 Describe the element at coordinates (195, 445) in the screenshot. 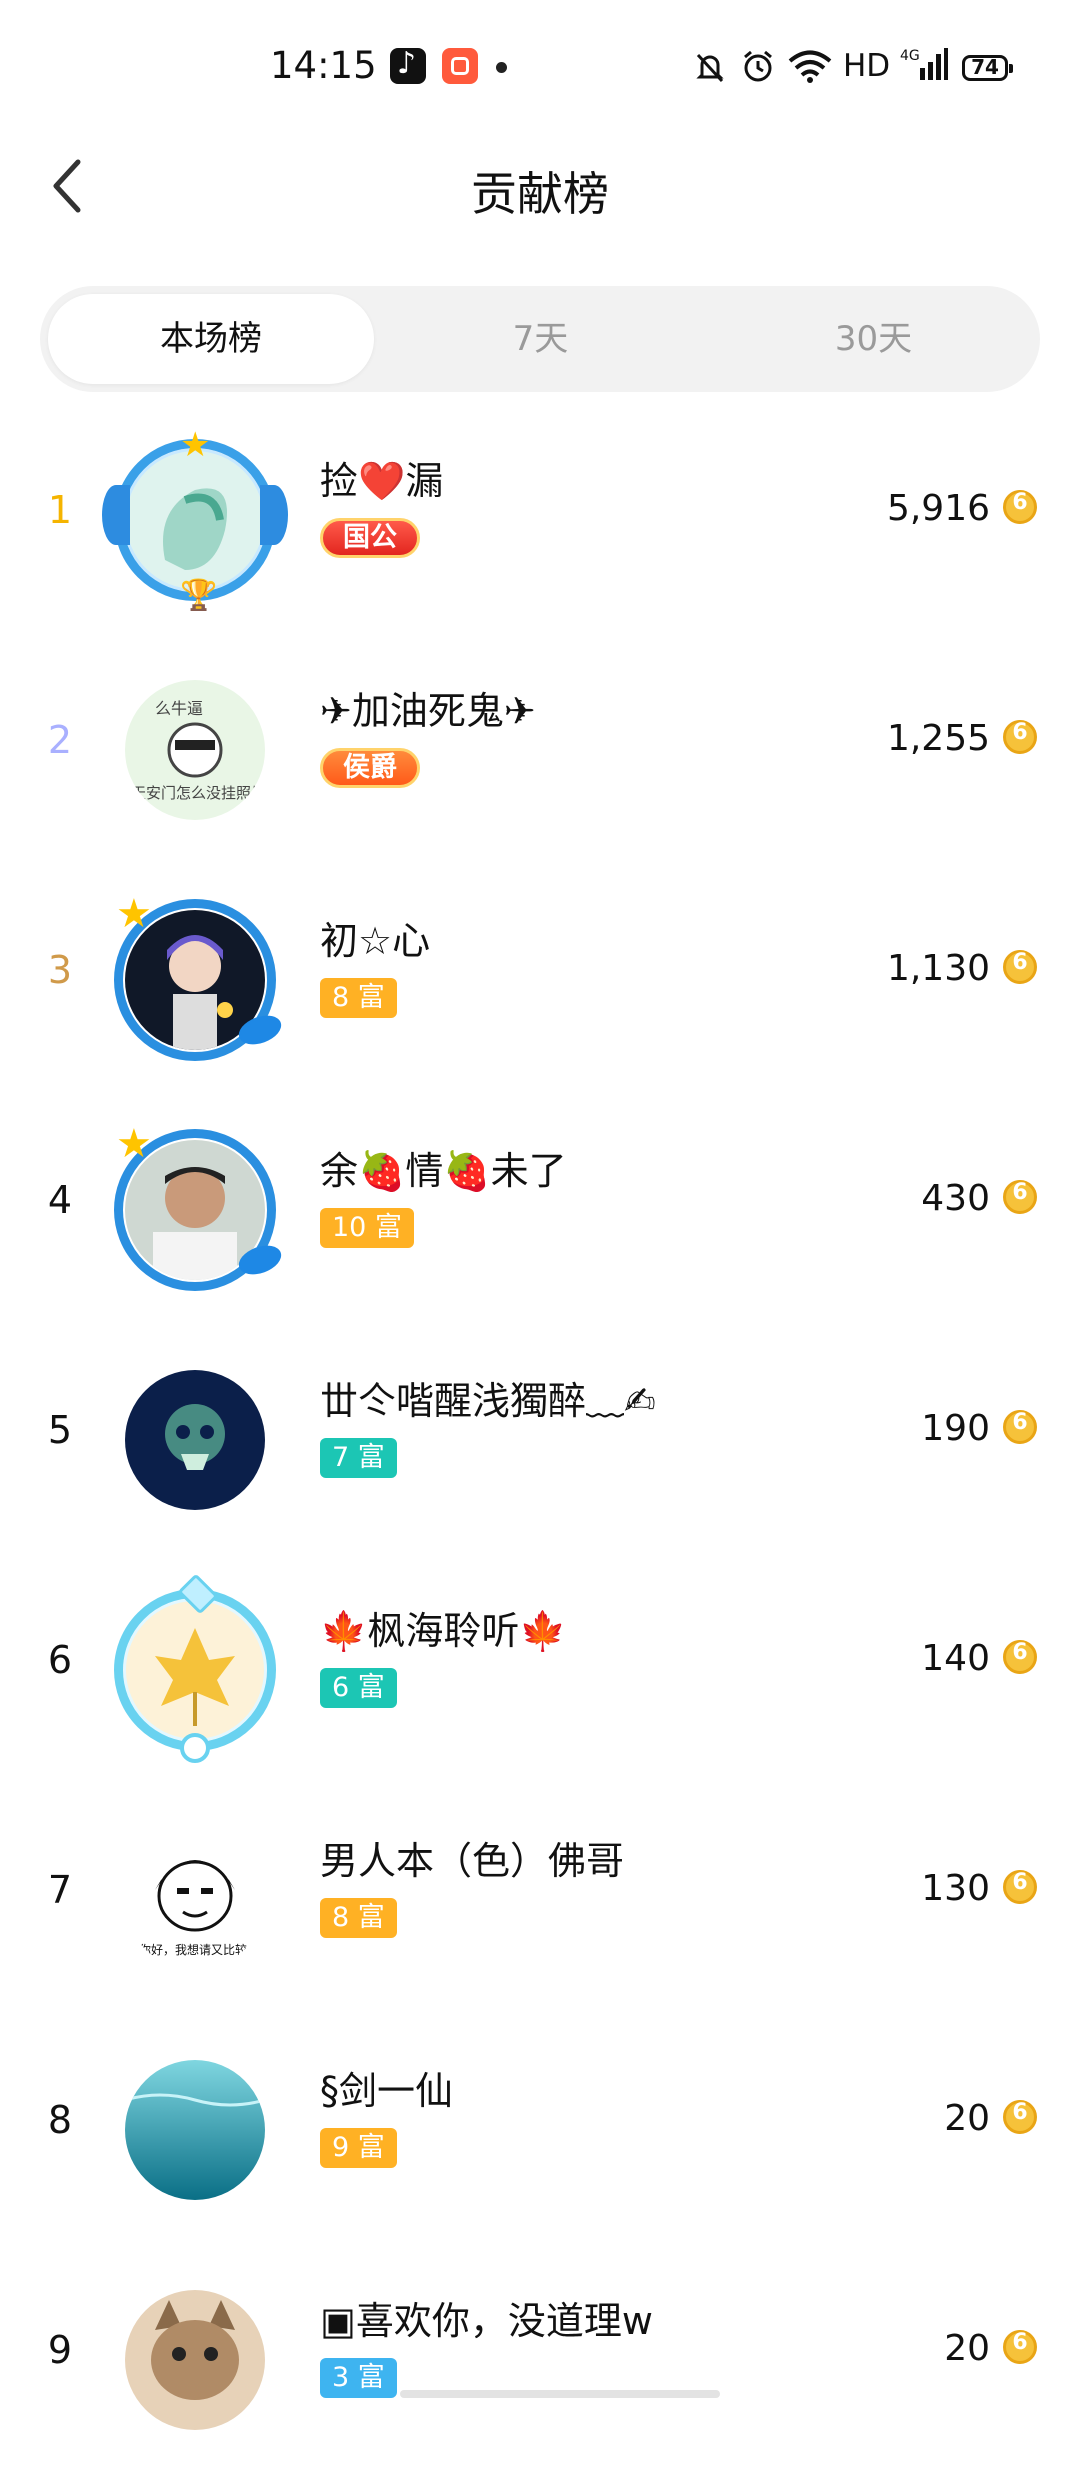

I see `crown-star-icon: ★` at that location.